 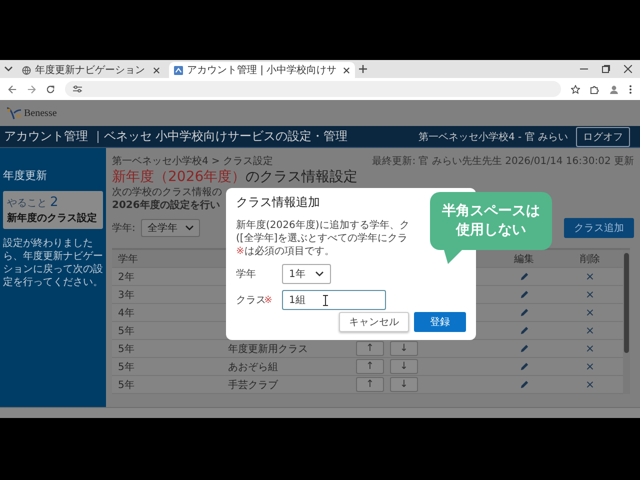 I want to click on field-label: 学年, so click(x=246, y=274).